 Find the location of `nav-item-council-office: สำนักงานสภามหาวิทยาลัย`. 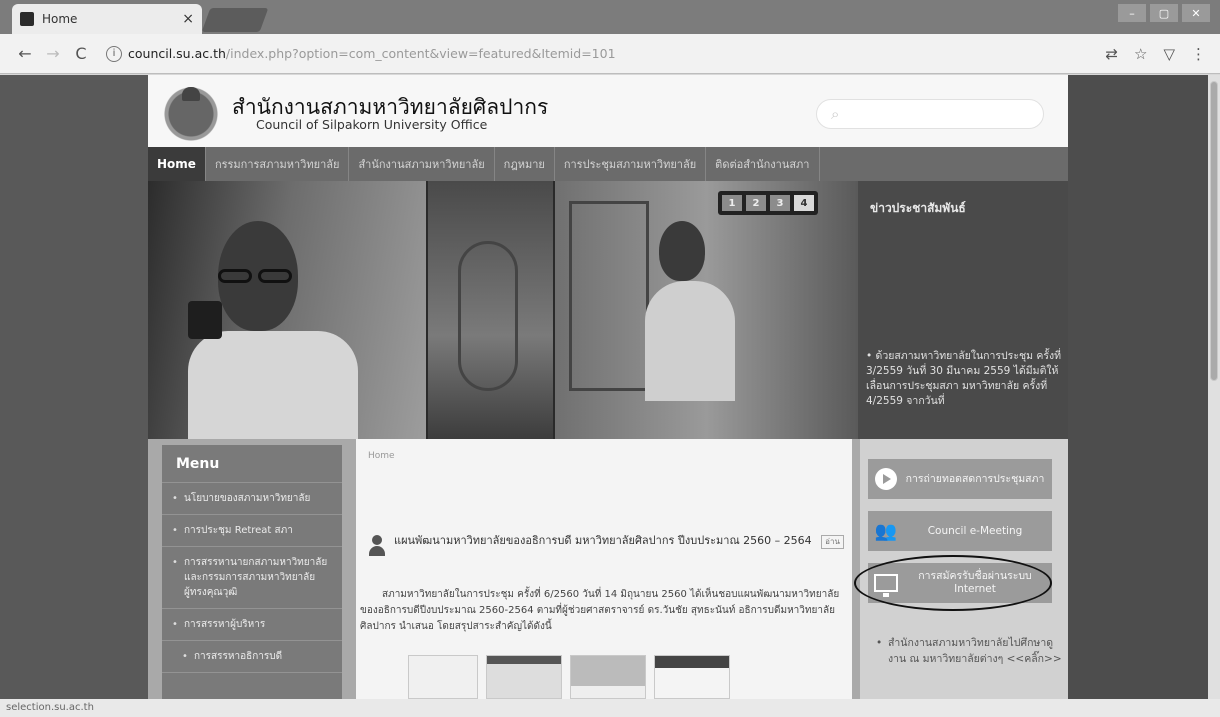

nav-item-council-office: สำนักงานสภามหาวิทยาลัย is located at coordinates (422, 164).